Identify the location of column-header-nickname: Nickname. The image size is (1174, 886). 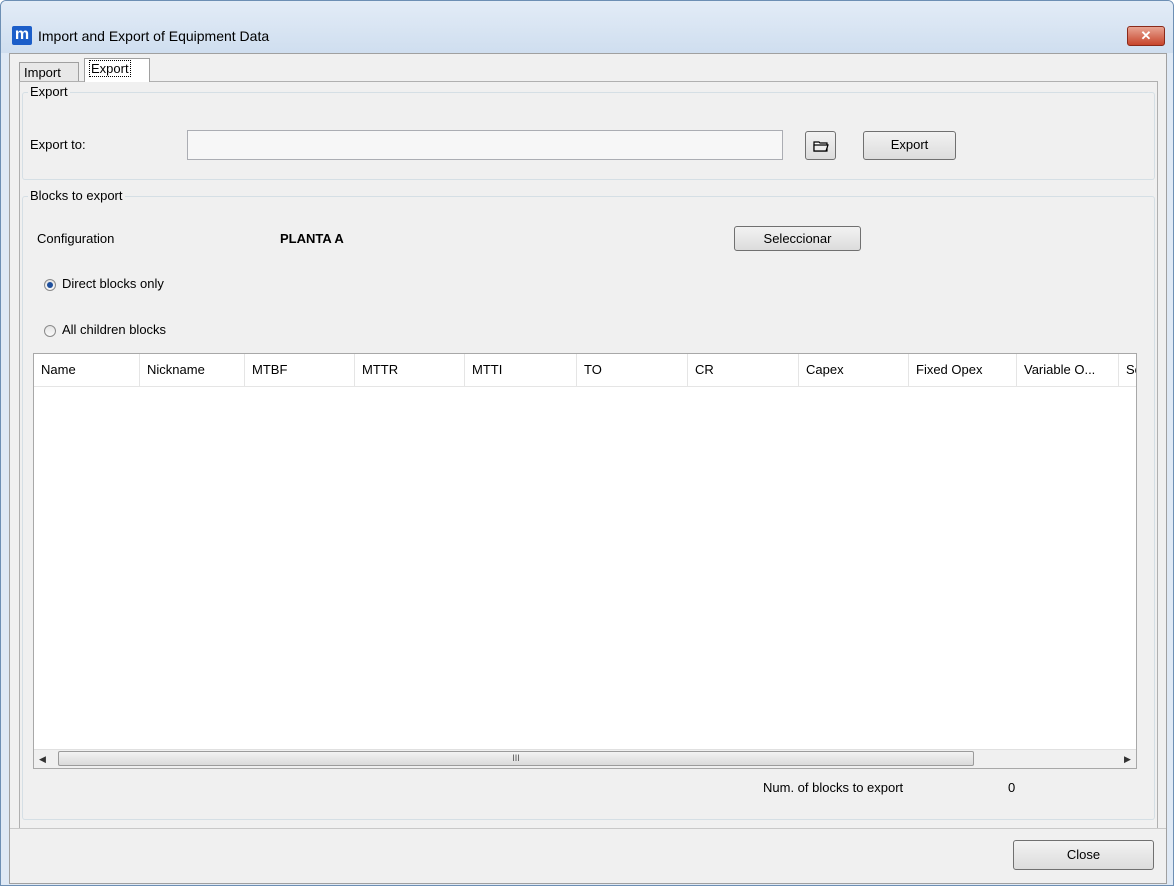
(192, 370).